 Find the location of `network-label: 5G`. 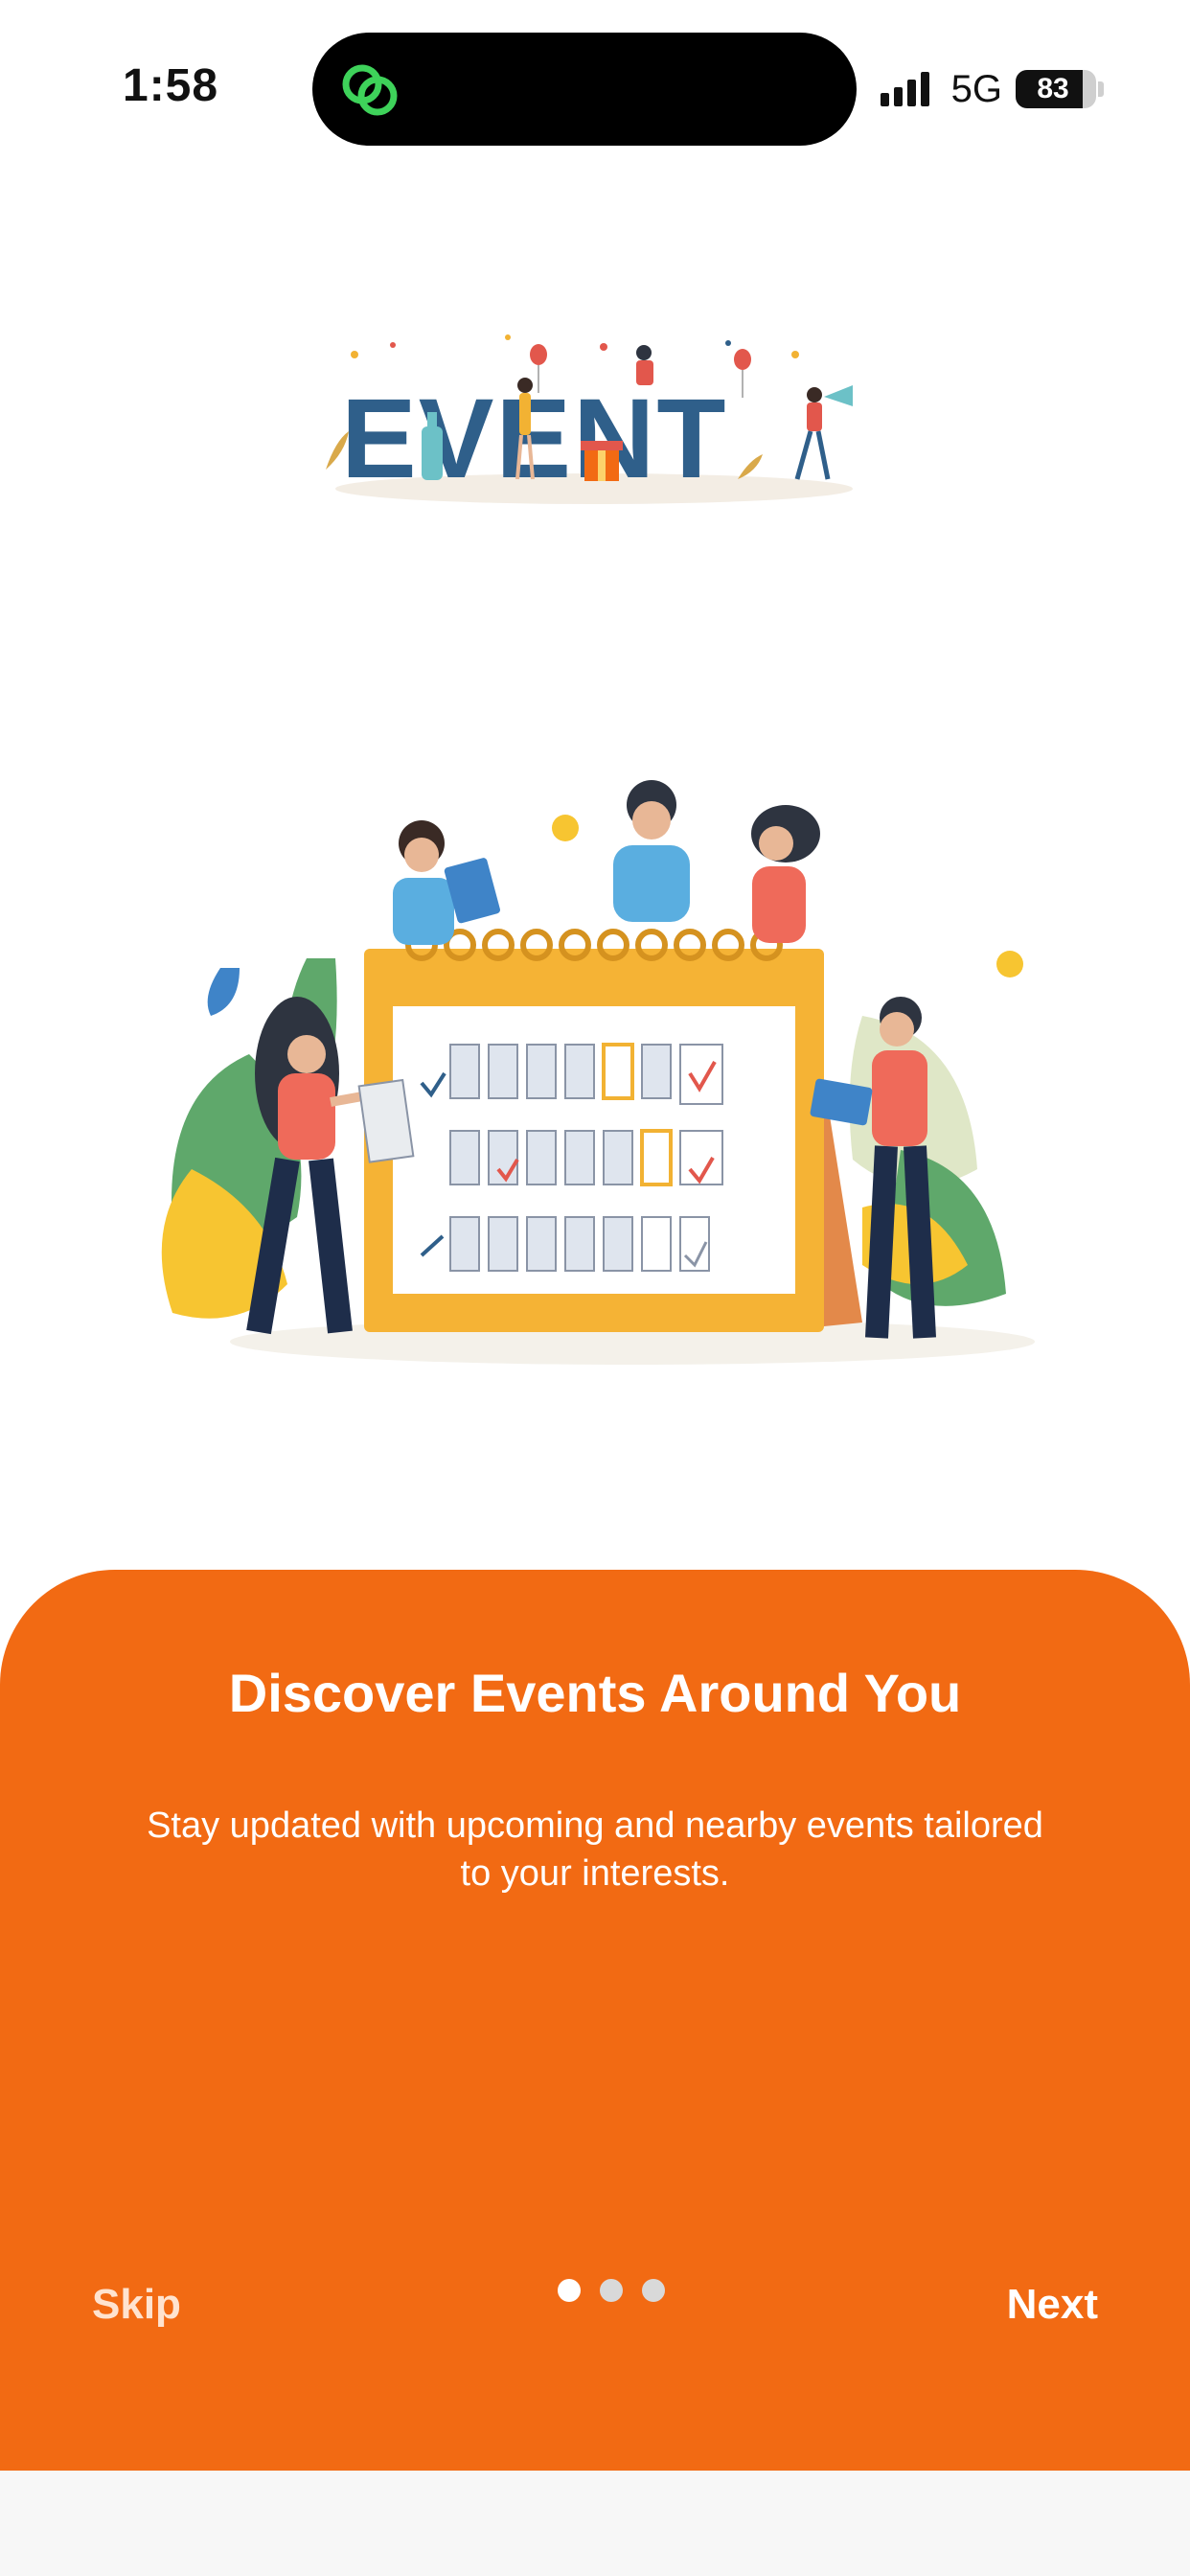

network-label: 5G is located at coordinates (976, 88).